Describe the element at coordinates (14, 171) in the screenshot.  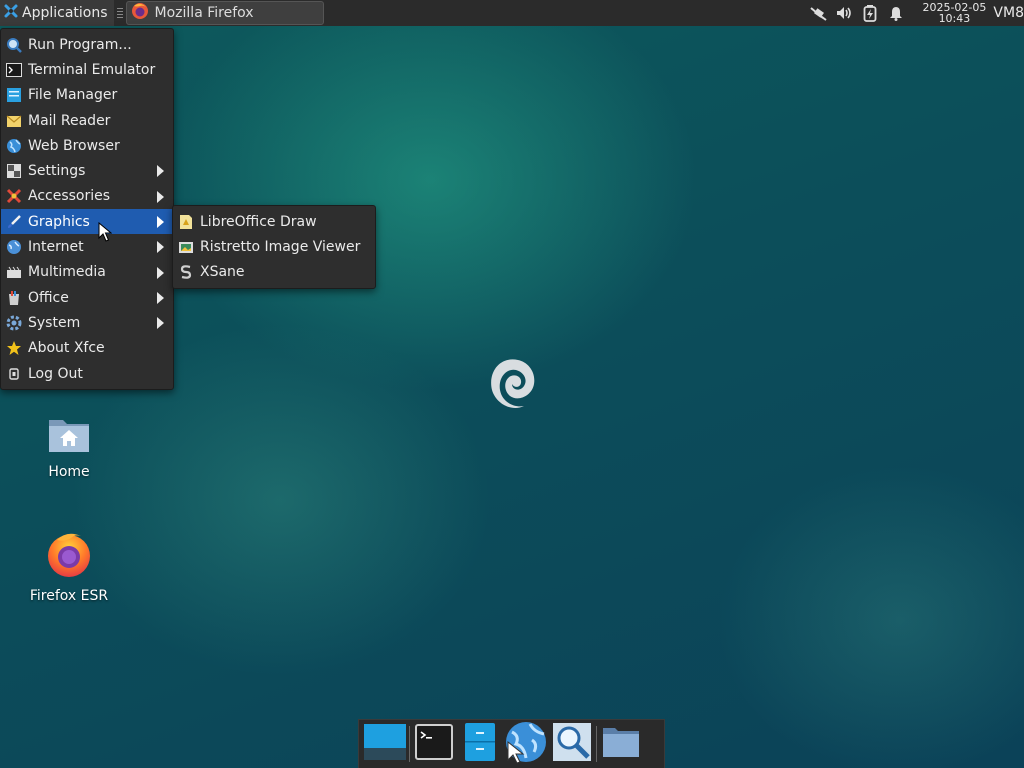
I see `settings-icon` at that location.